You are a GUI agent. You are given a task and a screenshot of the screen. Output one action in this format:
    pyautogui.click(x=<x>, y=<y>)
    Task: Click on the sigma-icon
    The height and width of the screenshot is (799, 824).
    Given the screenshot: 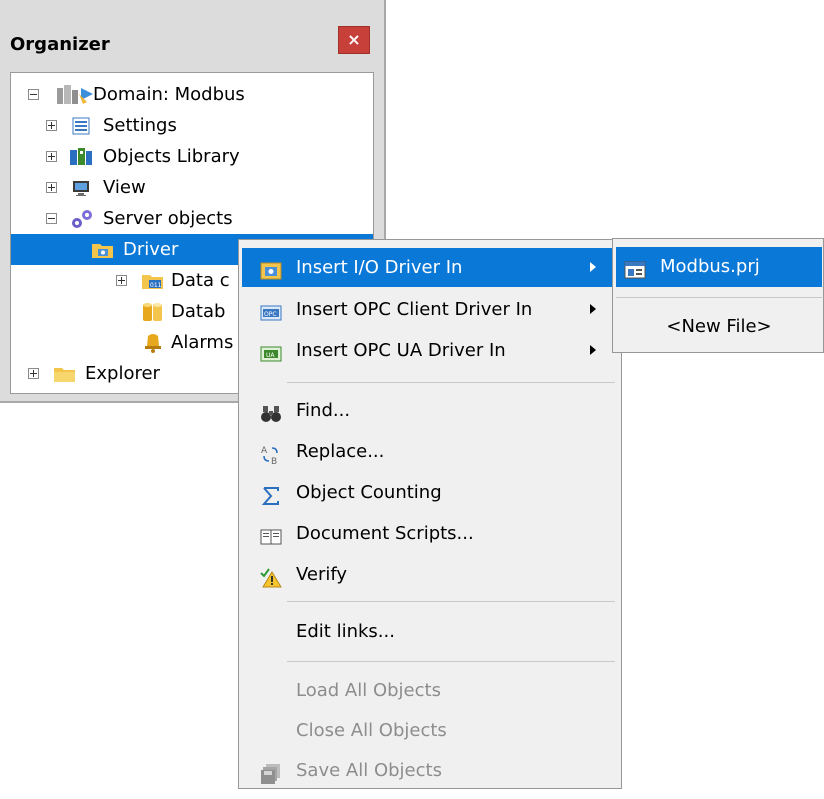 What is the action you would take?
    pyautogui.click(x=271, y=493)
    